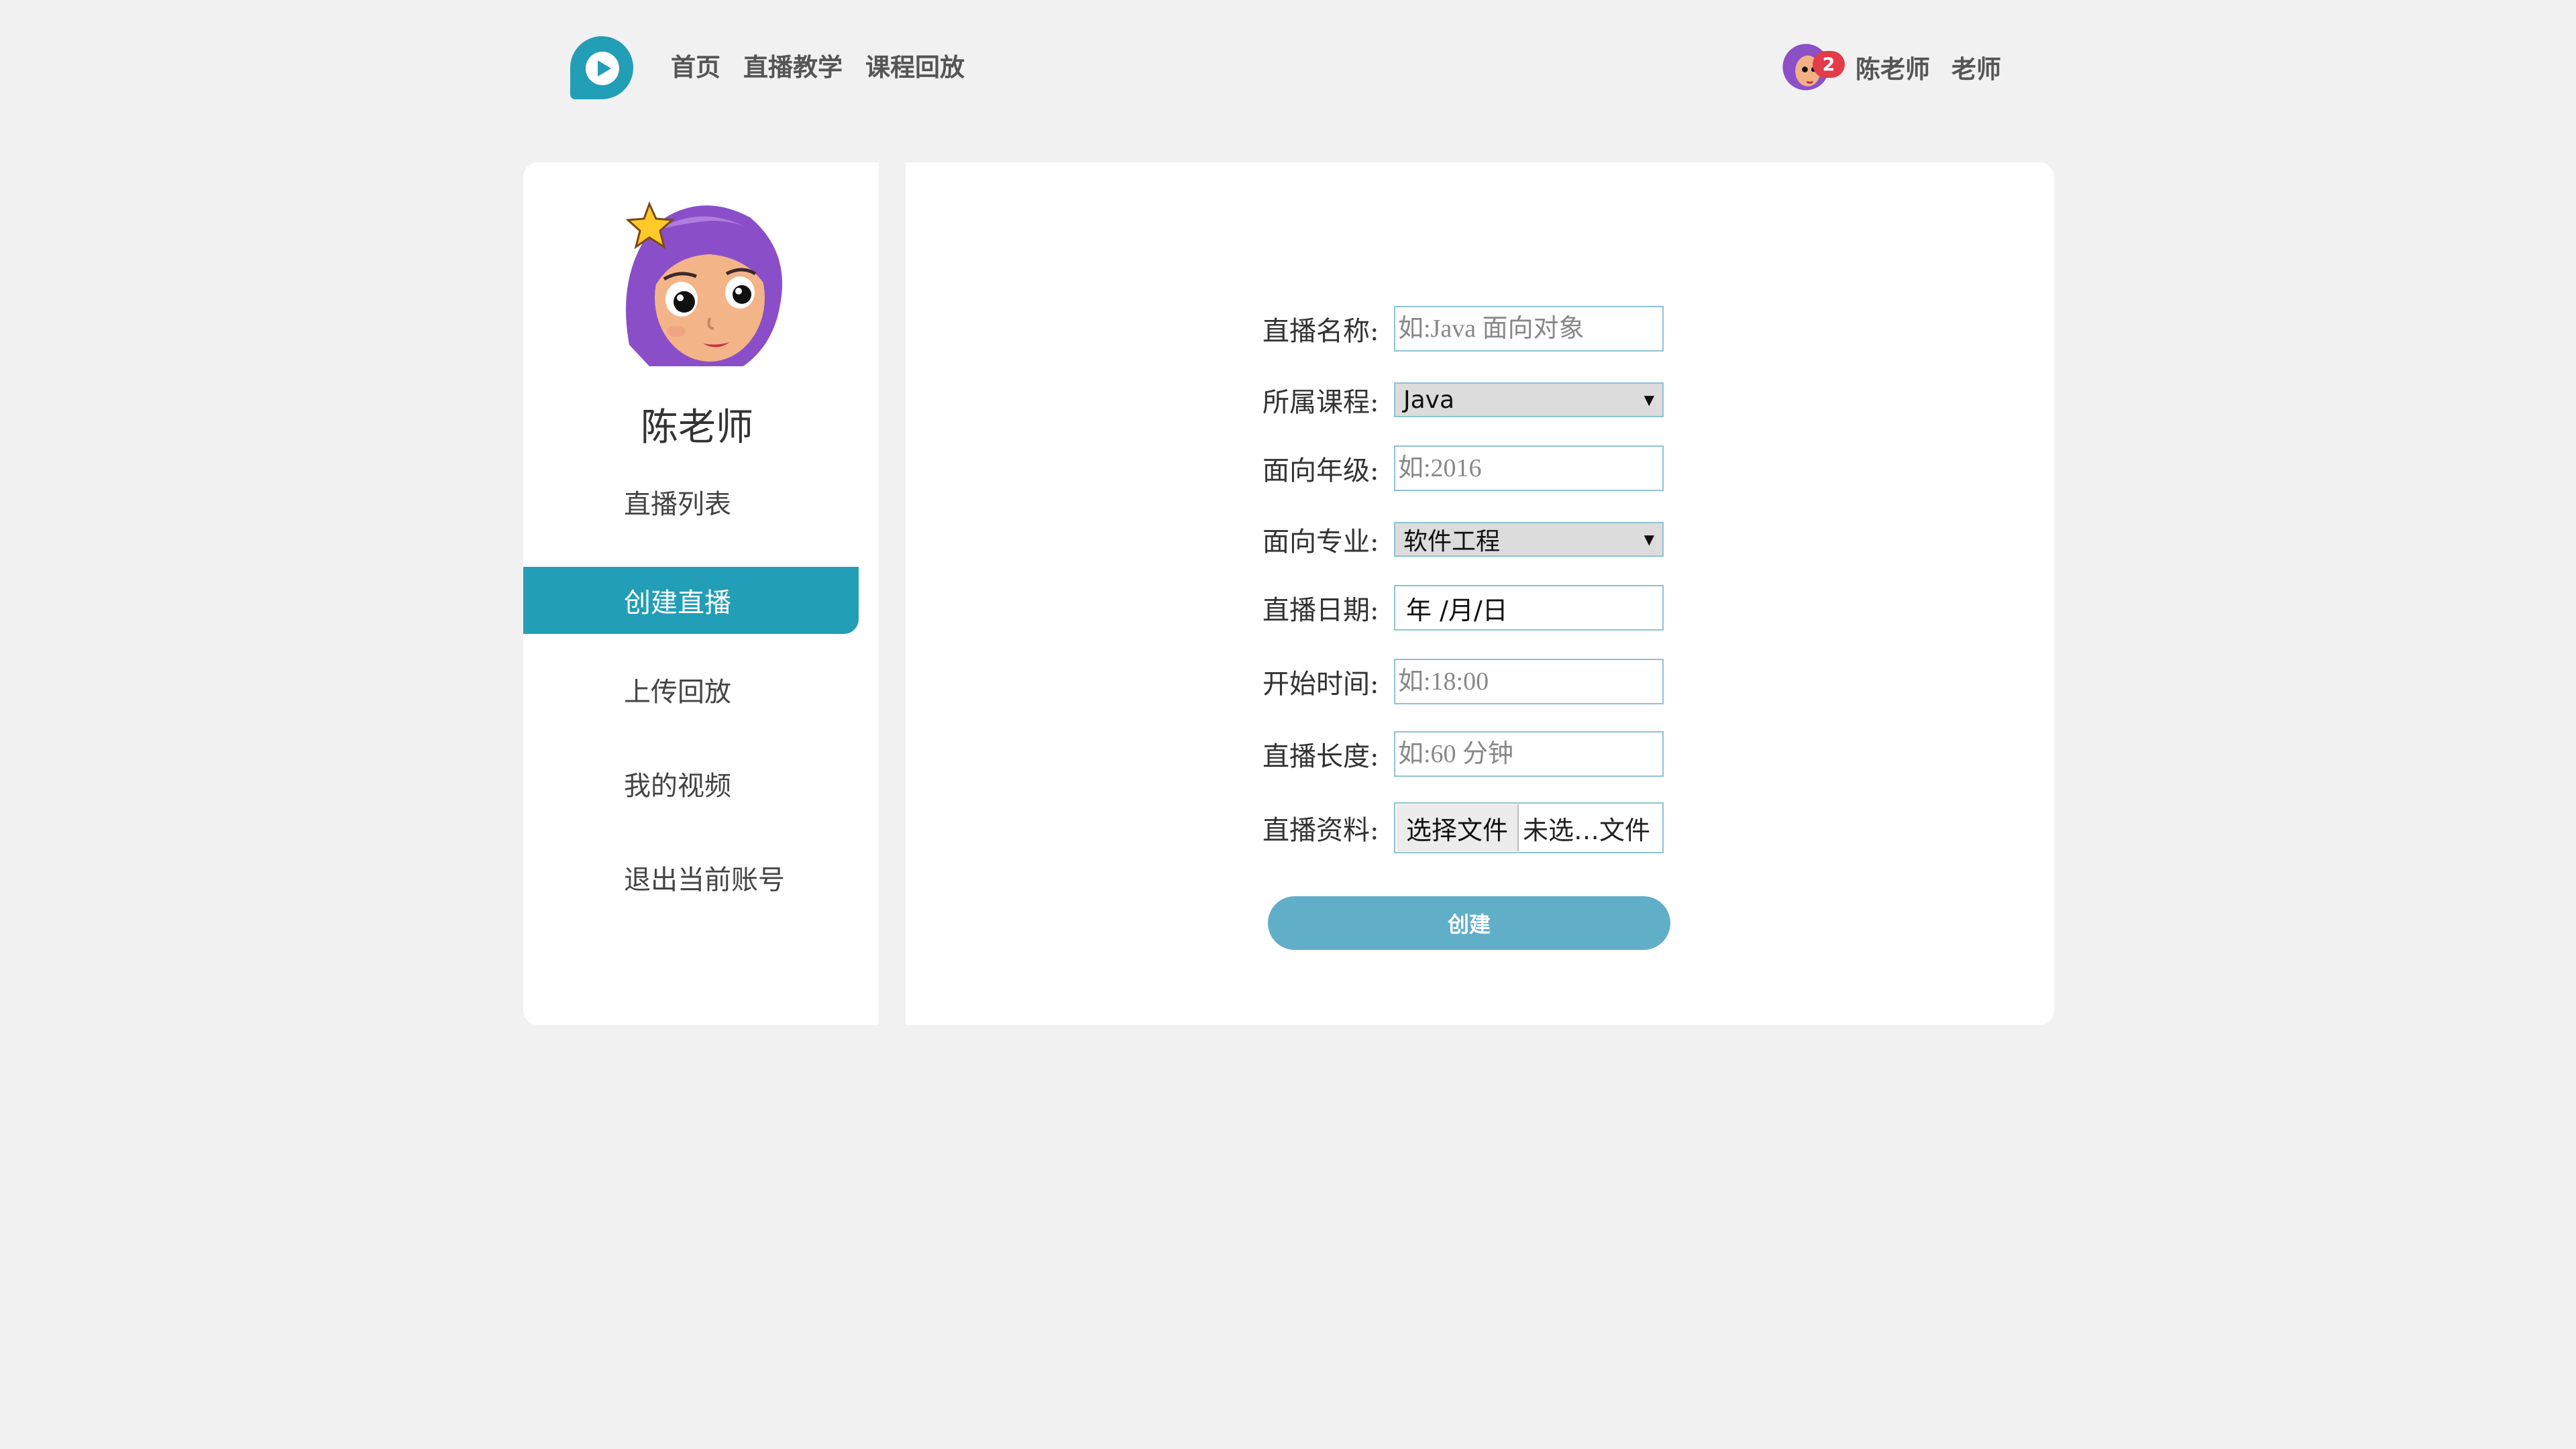 The width and height of the screenshot is (2576, 1449). Describe the element at coordinates (1529, 399) in the screenshot. I see `course-select: Java ▼` at that location.